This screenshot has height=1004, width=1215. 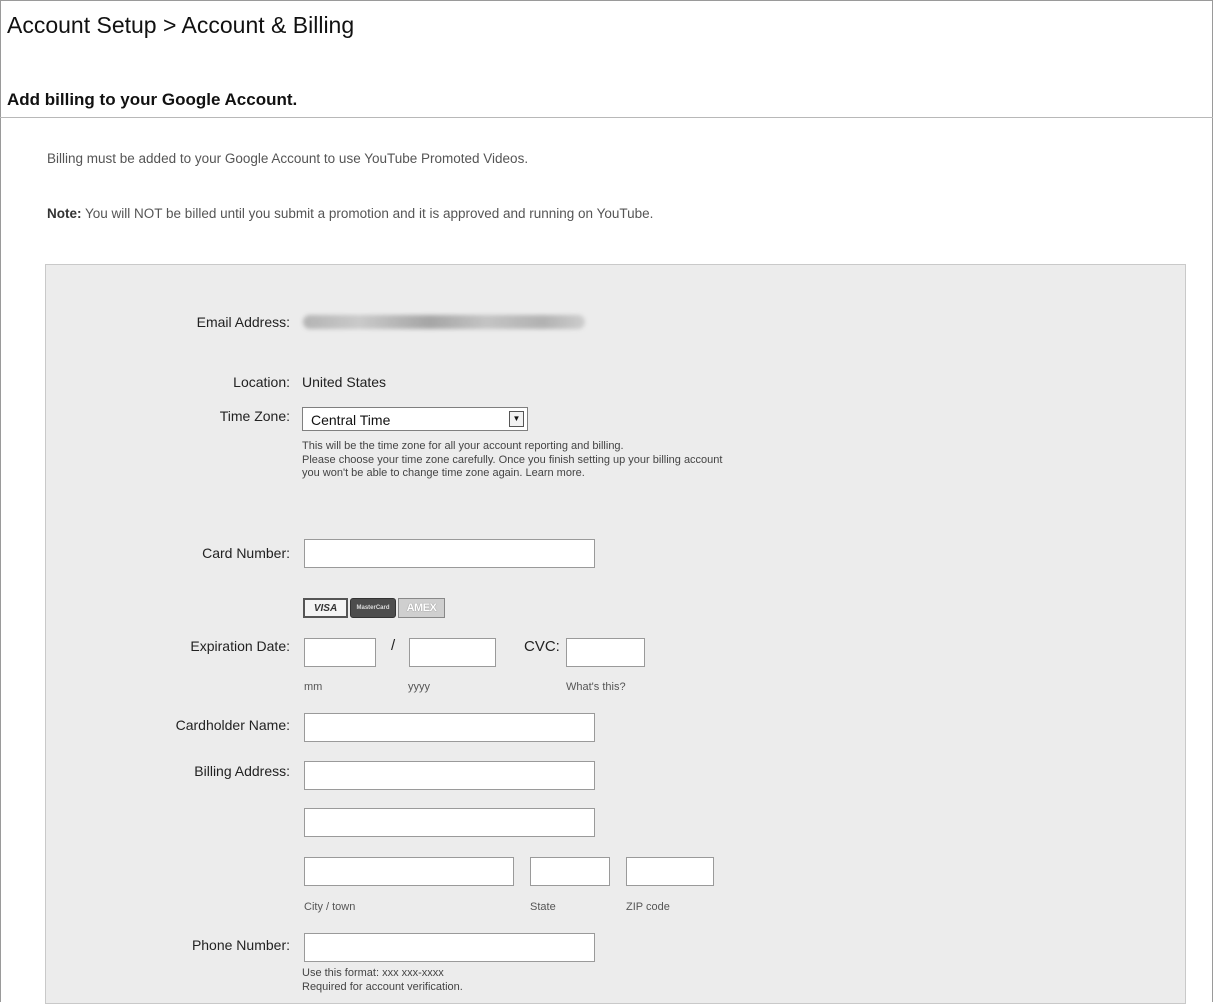 I want to click on amex-logo: AMEX, so click(x=421, y=608).